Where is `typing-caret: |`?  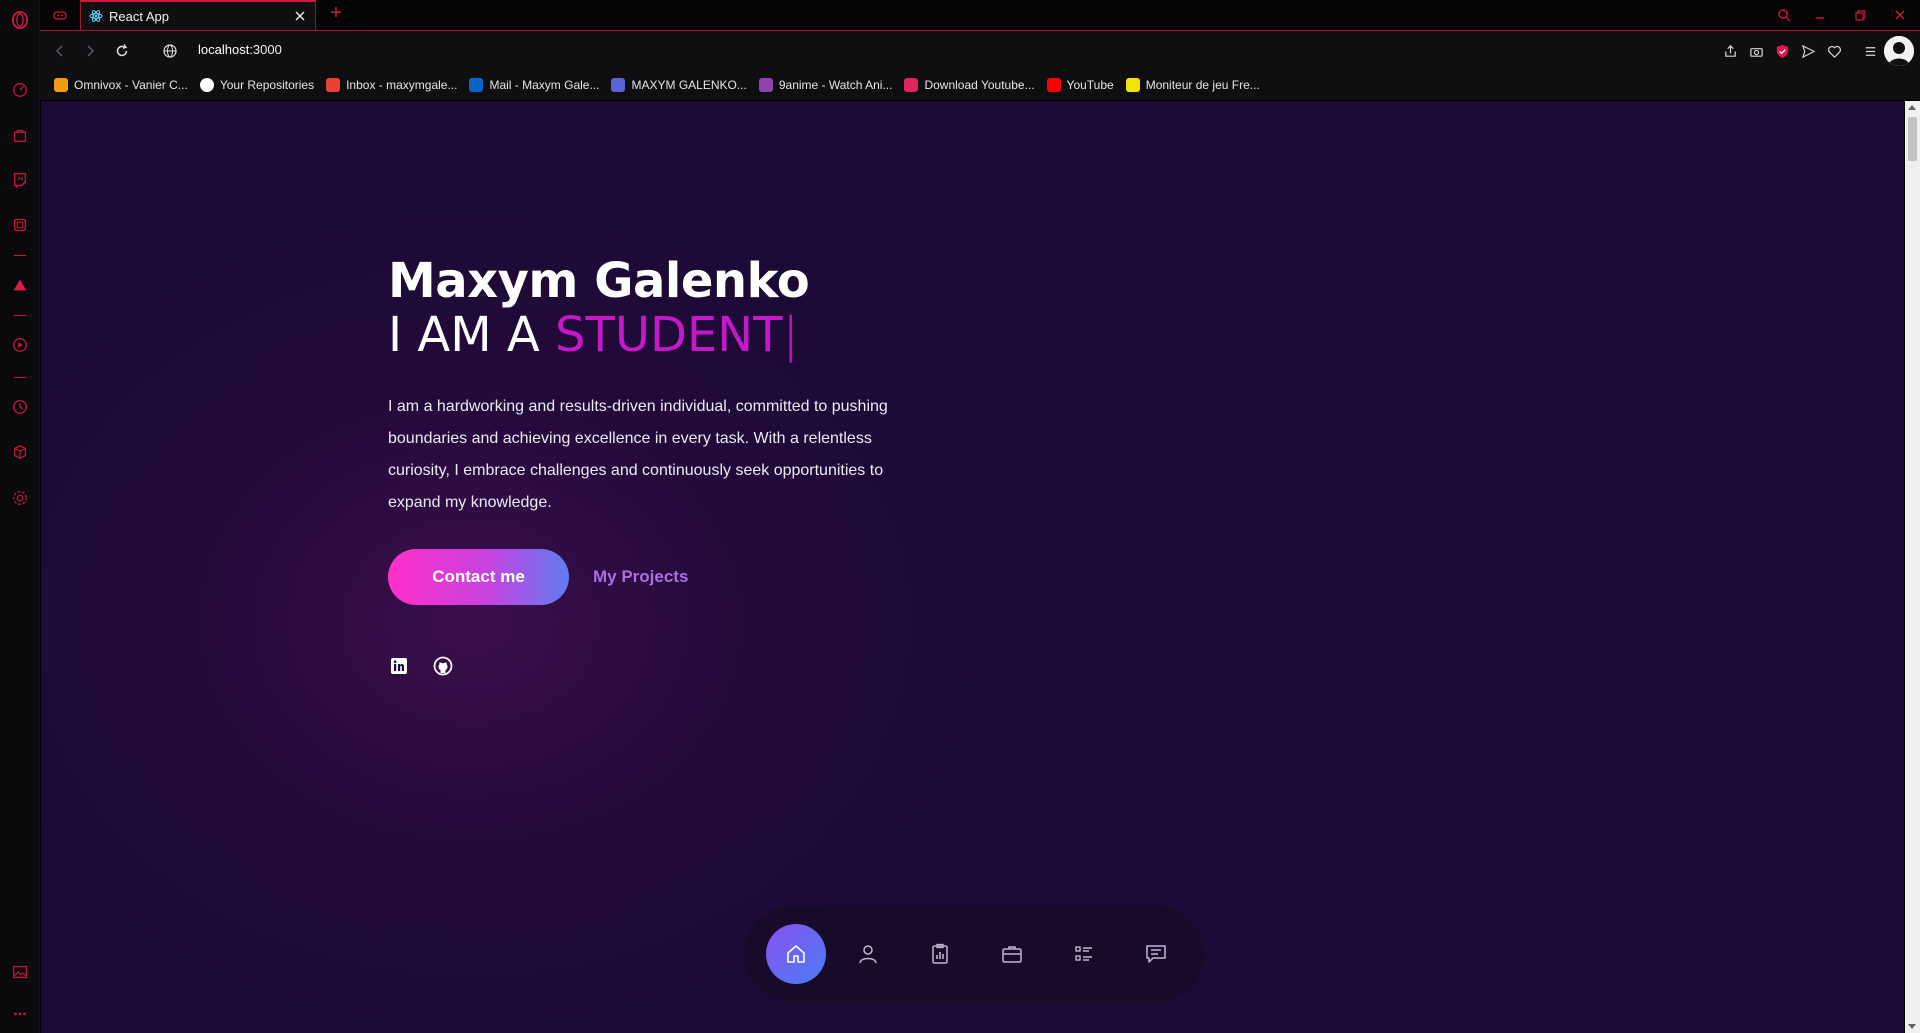 typing-caret: | is located at coordinates (790, 335).